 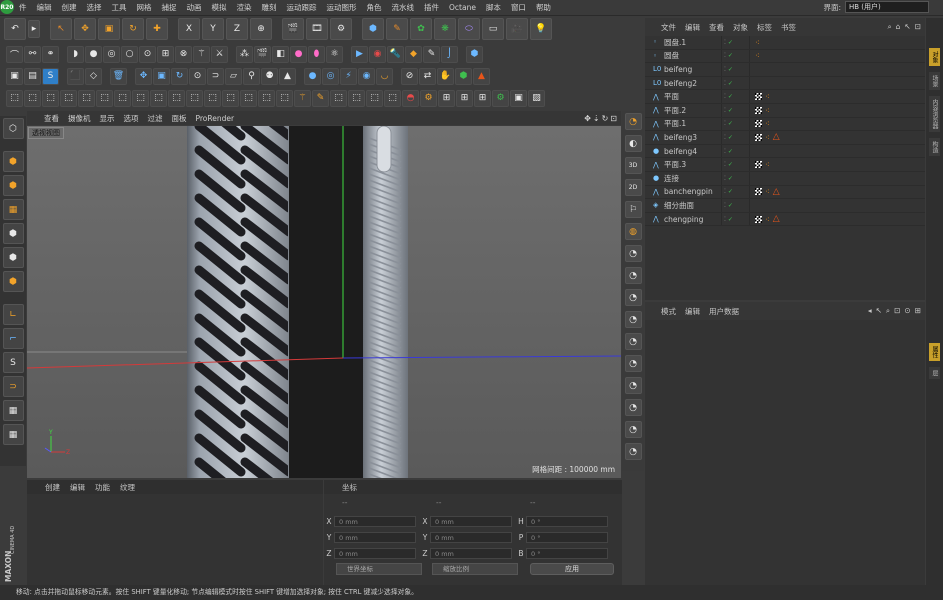 I want to click on tool-i-icon: ⬚, so click(x=158, y=98).